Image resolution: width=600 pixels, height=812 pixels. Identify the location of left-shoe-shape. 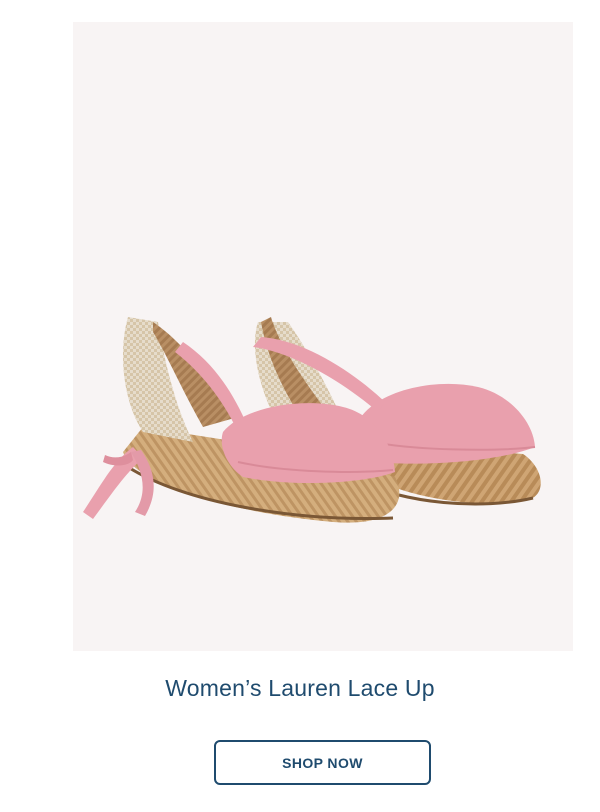
(241, 420).